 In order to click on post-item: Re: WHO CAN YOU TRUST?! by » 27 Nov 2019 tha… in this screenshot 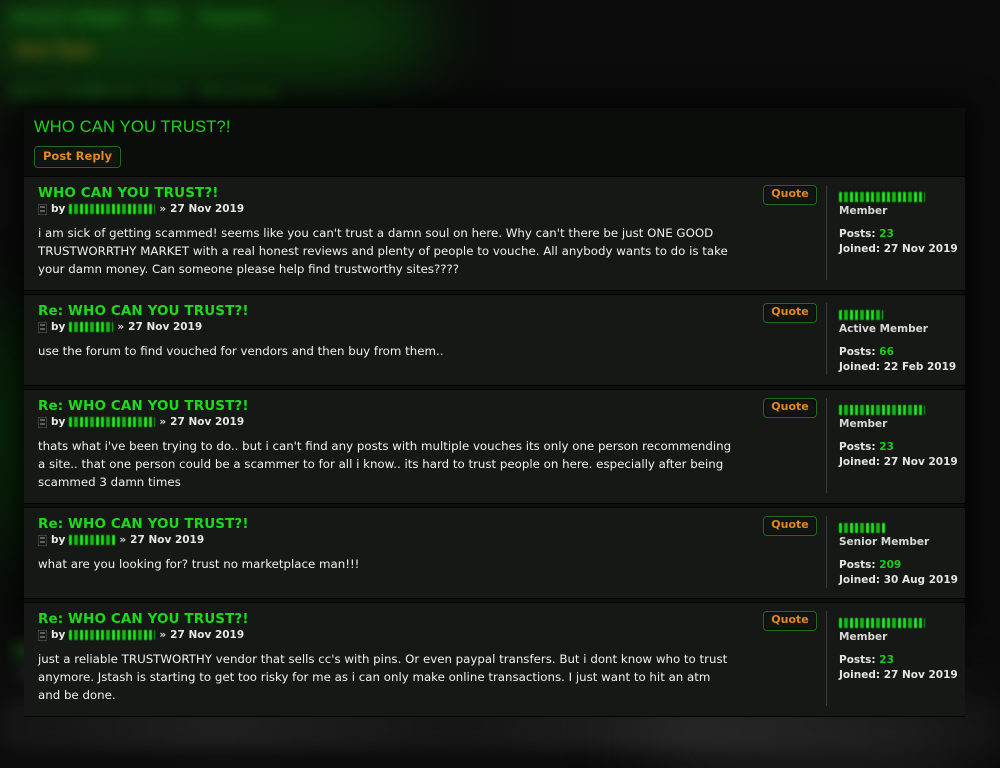, I will do `click(494, 447)`.